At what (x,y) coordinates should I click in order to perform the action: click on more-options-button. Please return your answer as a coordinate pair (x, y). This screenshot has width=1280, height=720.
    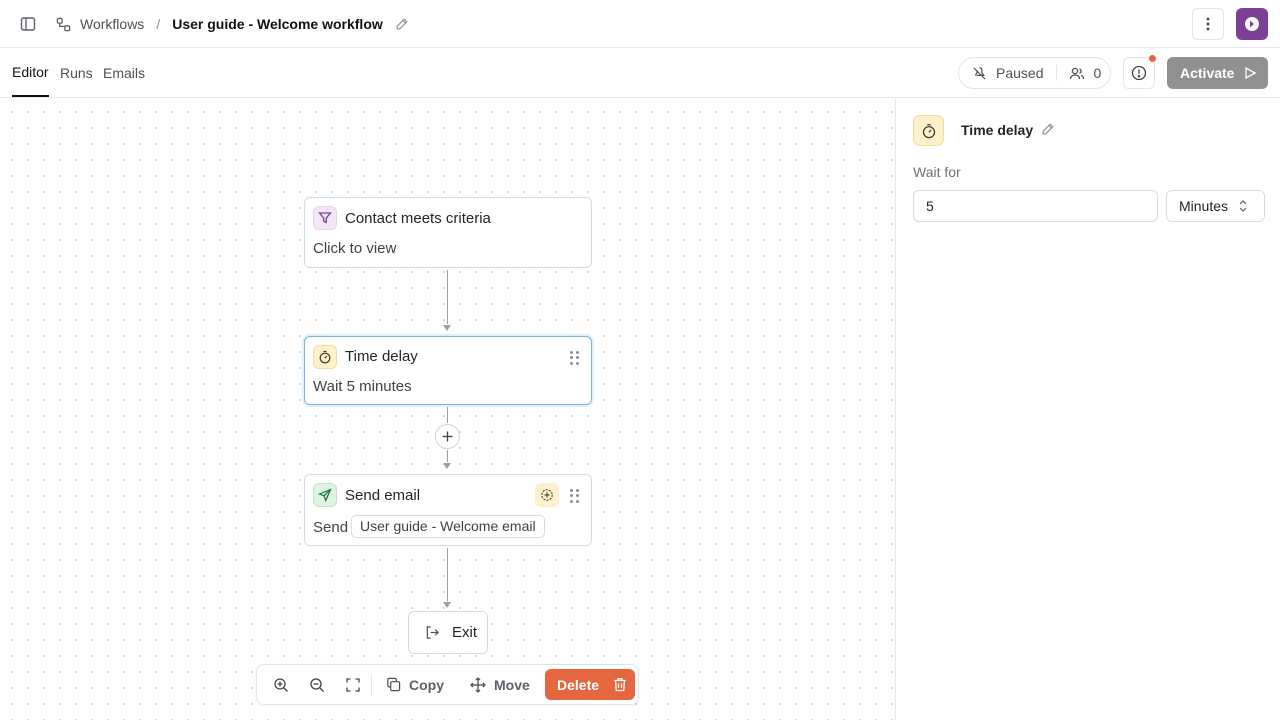
    Looking at the image, I should click on (1208, 24).